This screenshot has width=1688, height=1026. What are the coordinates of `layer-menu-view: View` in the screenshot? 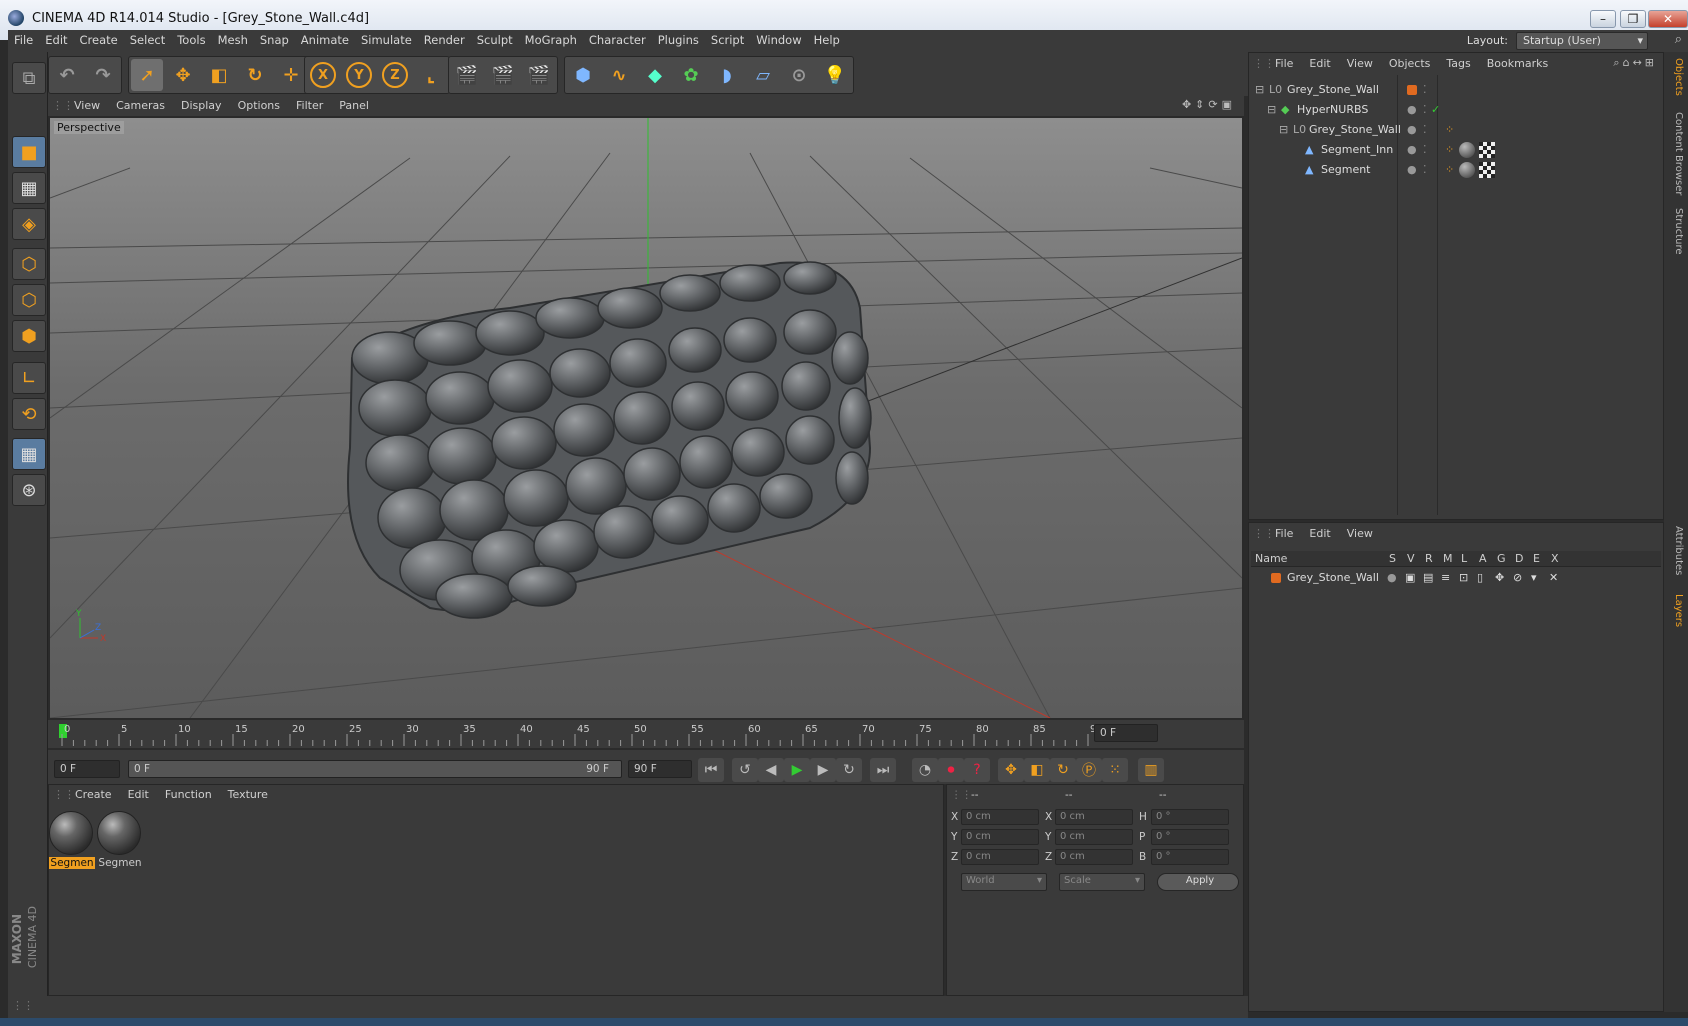 It's located at (1360, 533).